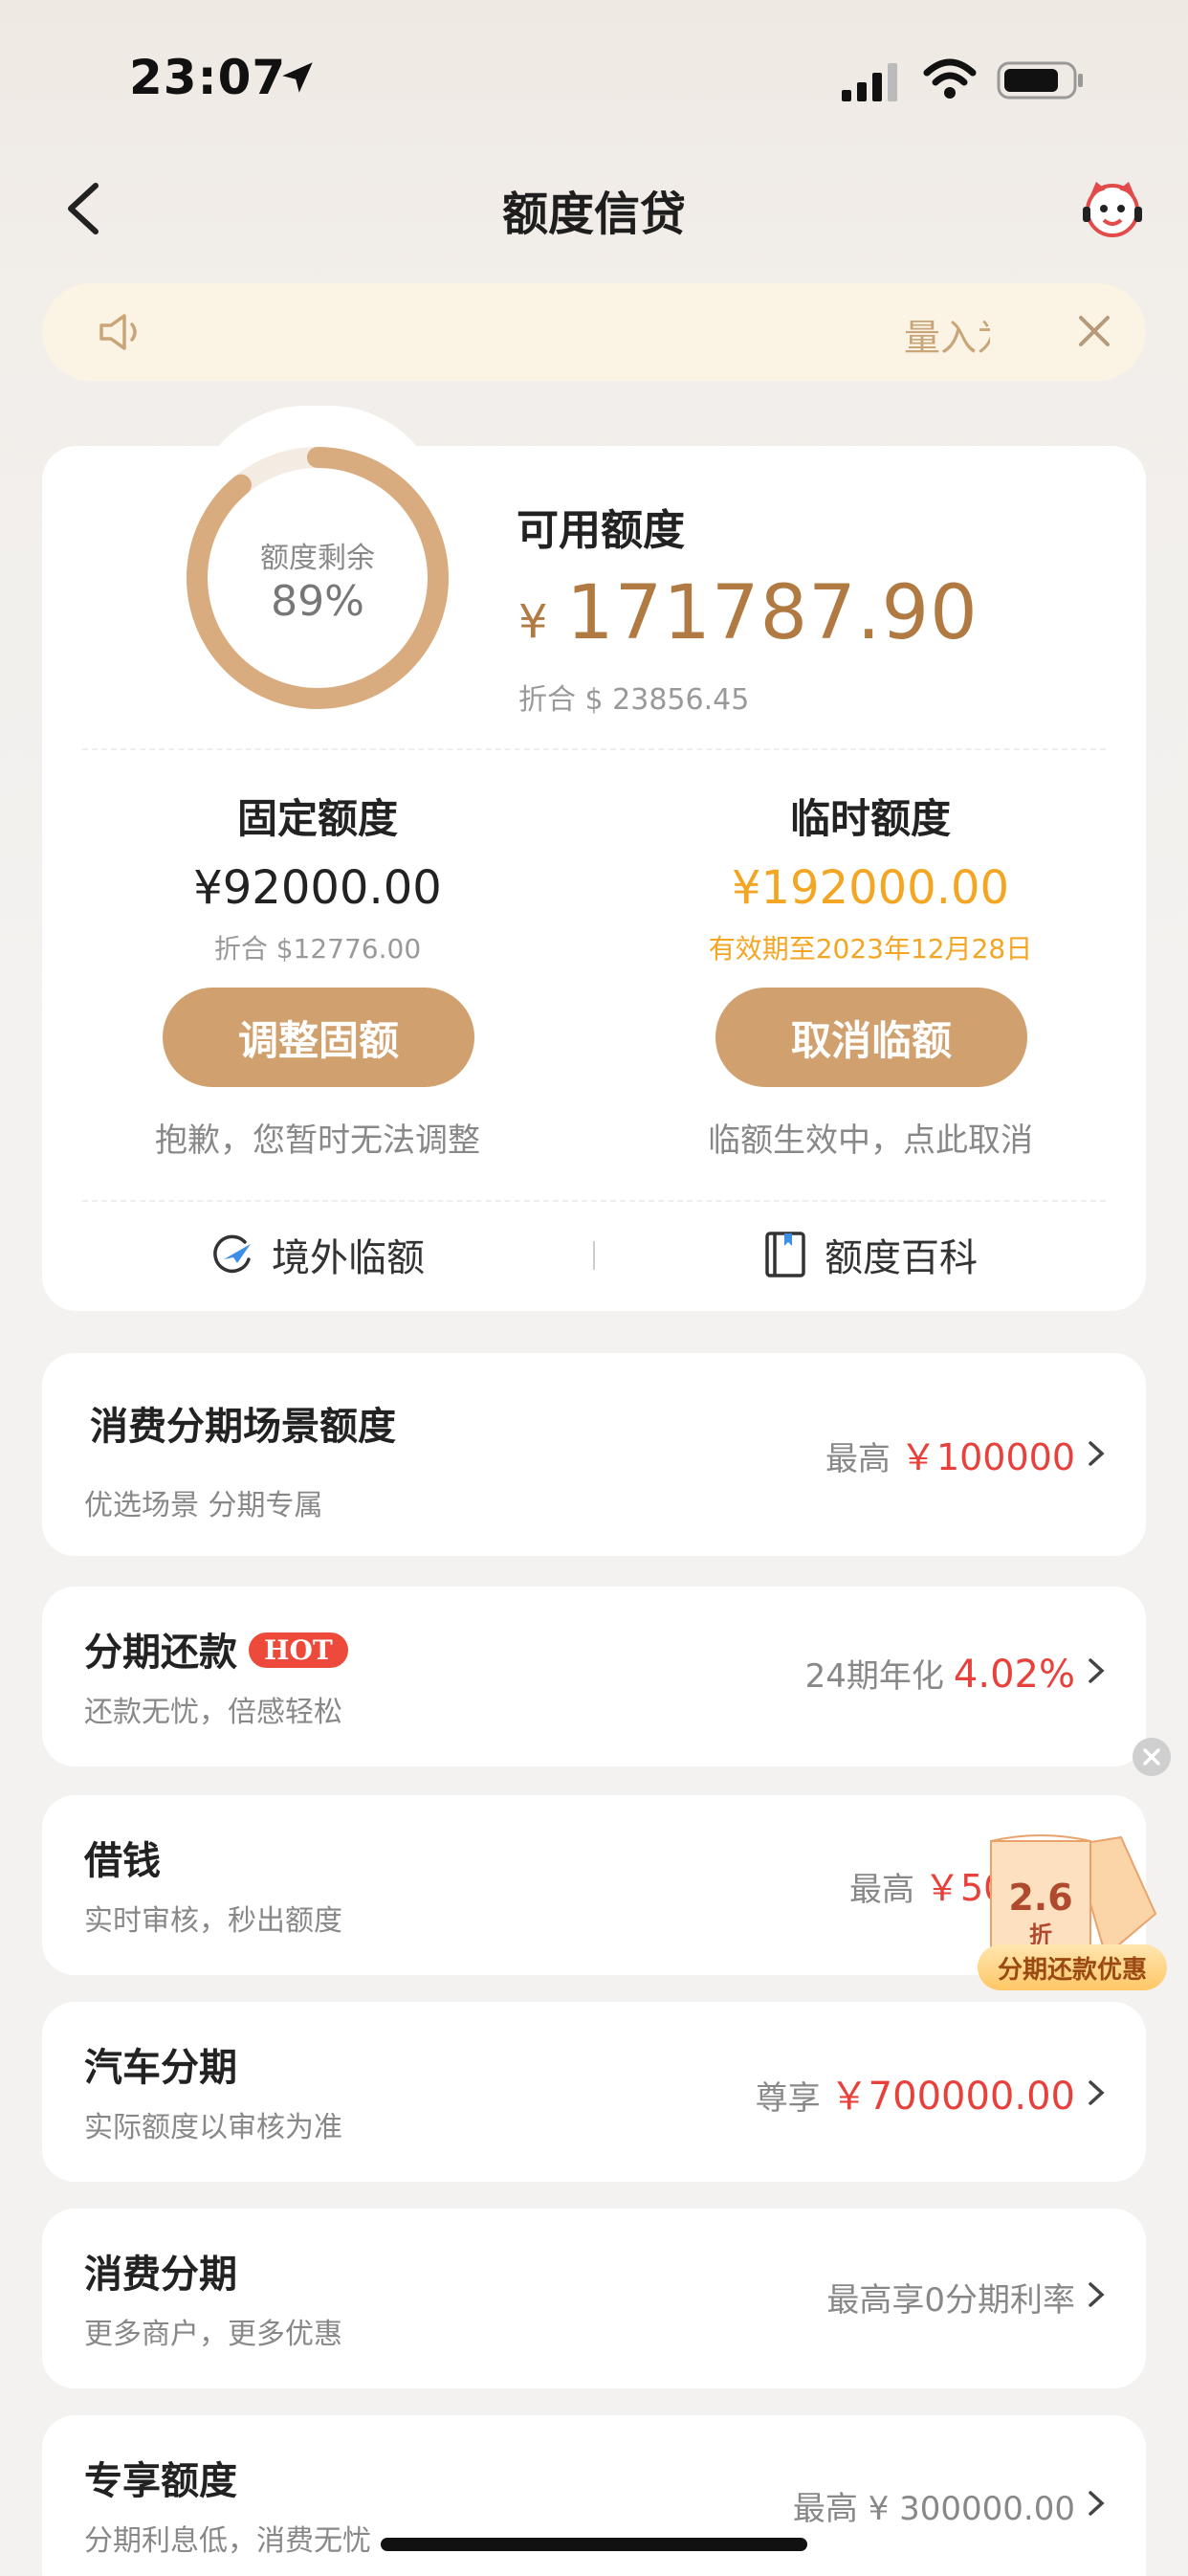 This screenshot has width=1188, height=2576. Describe the element at coordinates (1094, 331) in the screenshot. I see `close-icon` at that location.